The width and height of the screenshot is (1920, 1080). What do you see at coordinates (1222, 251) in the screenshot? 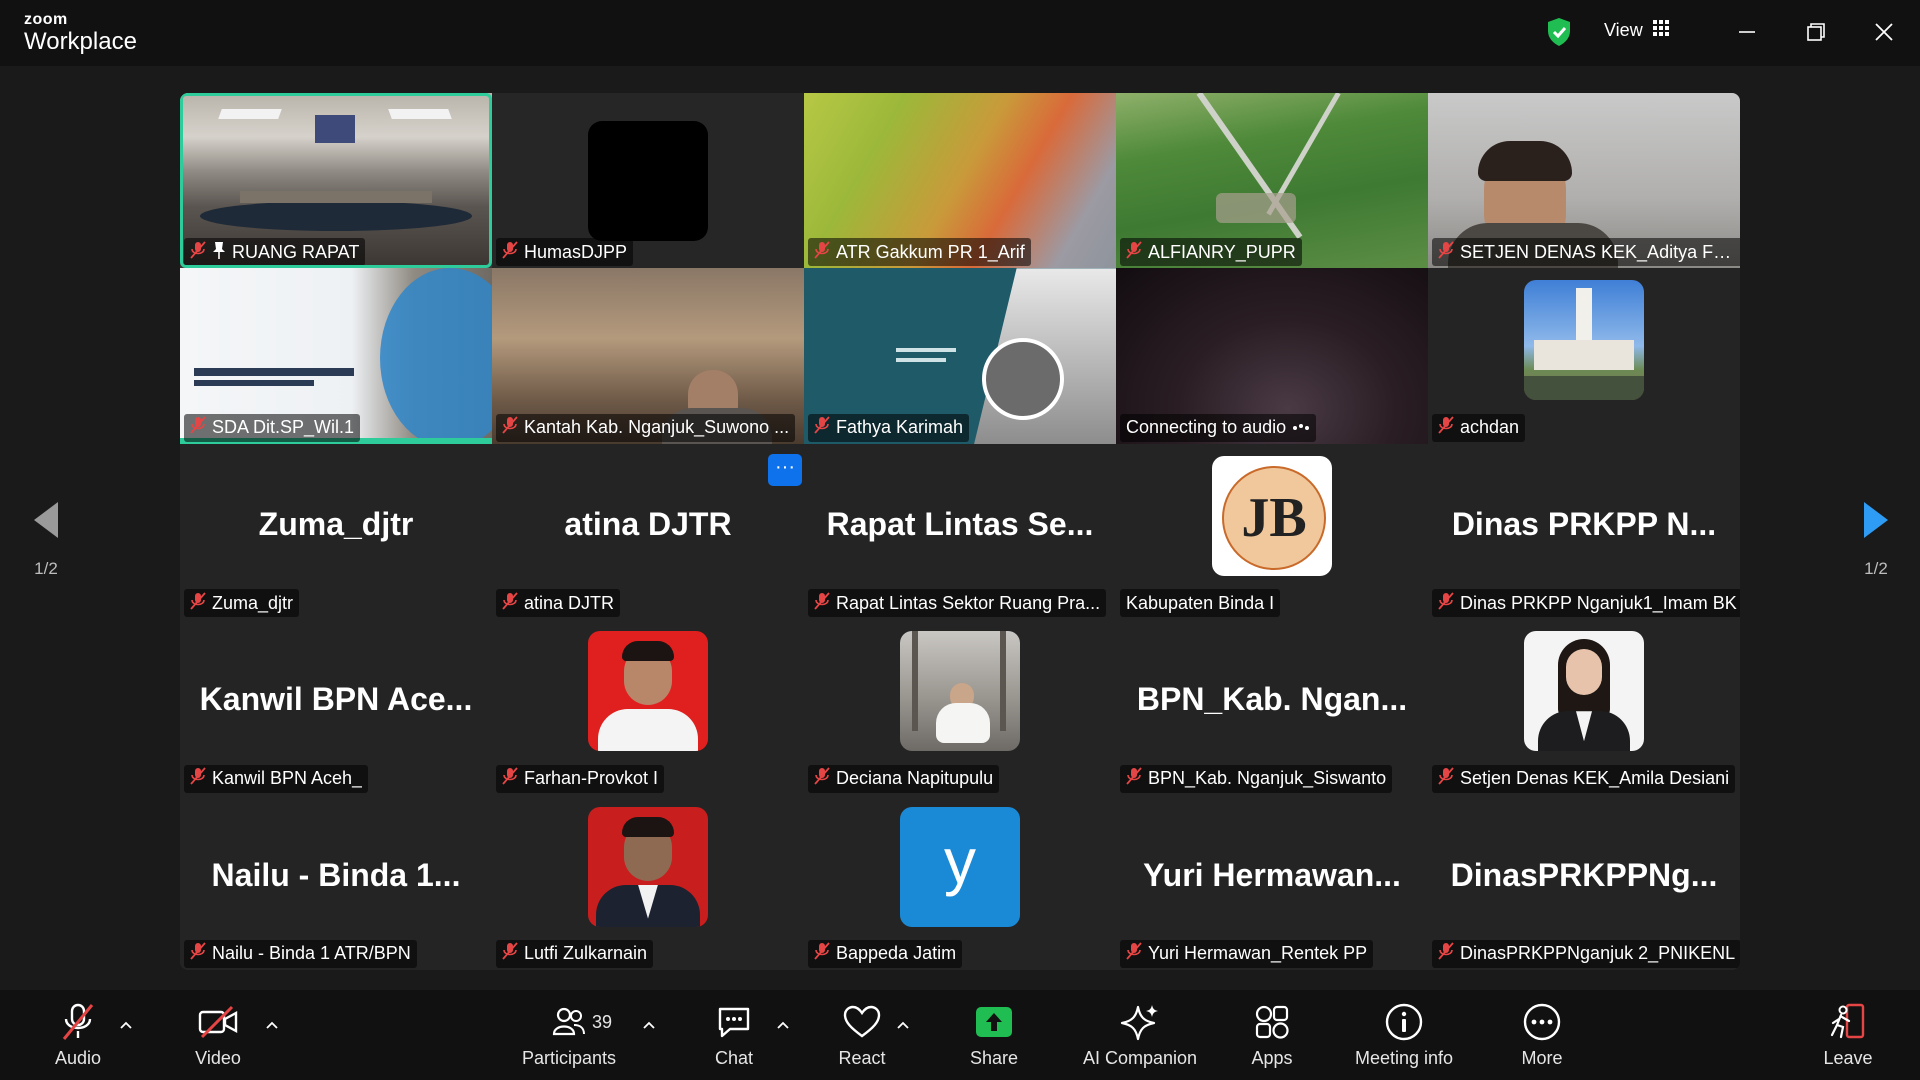
I see `participant-name: ALFIANRY_PUPR` at bounding box center [1222, 251].